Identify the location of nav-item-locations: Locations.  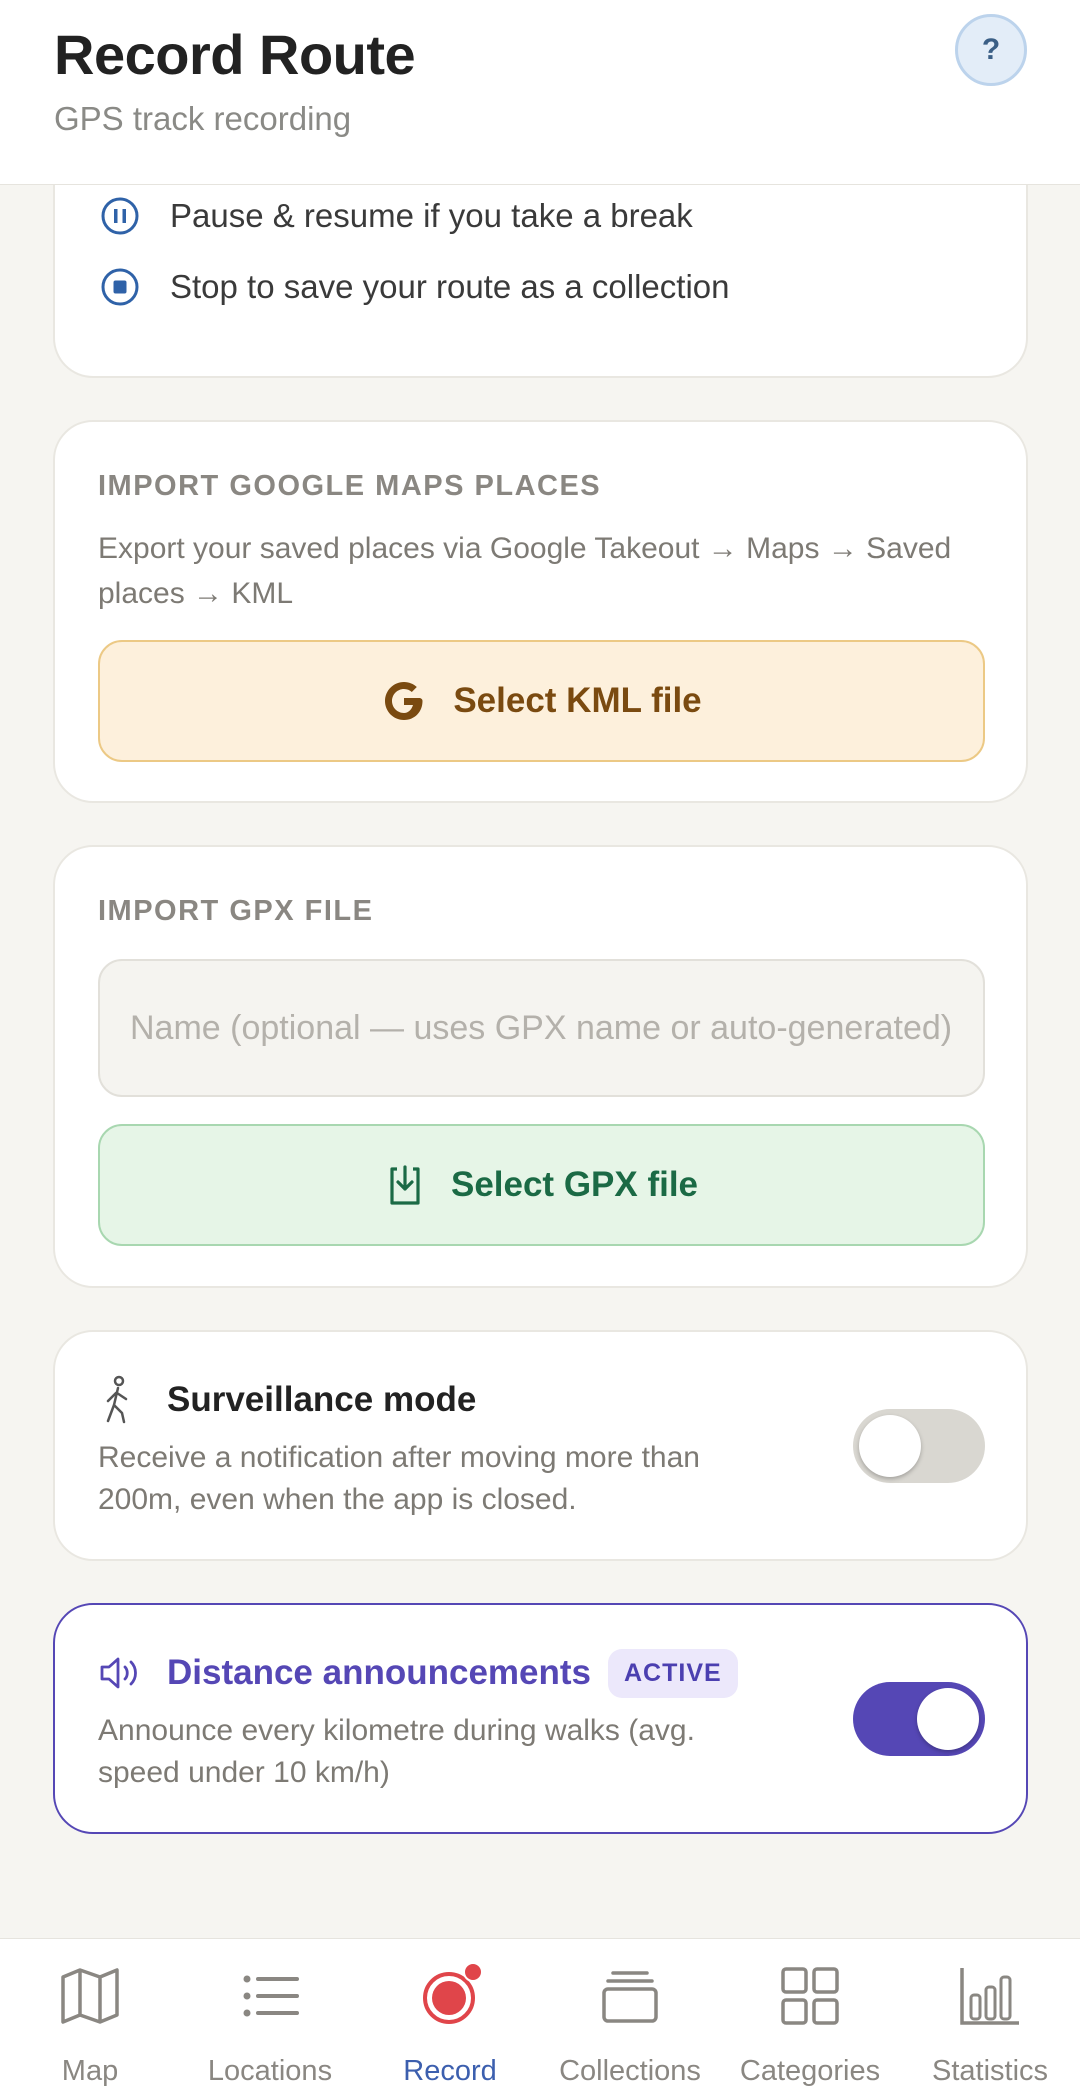
(270, 2019).